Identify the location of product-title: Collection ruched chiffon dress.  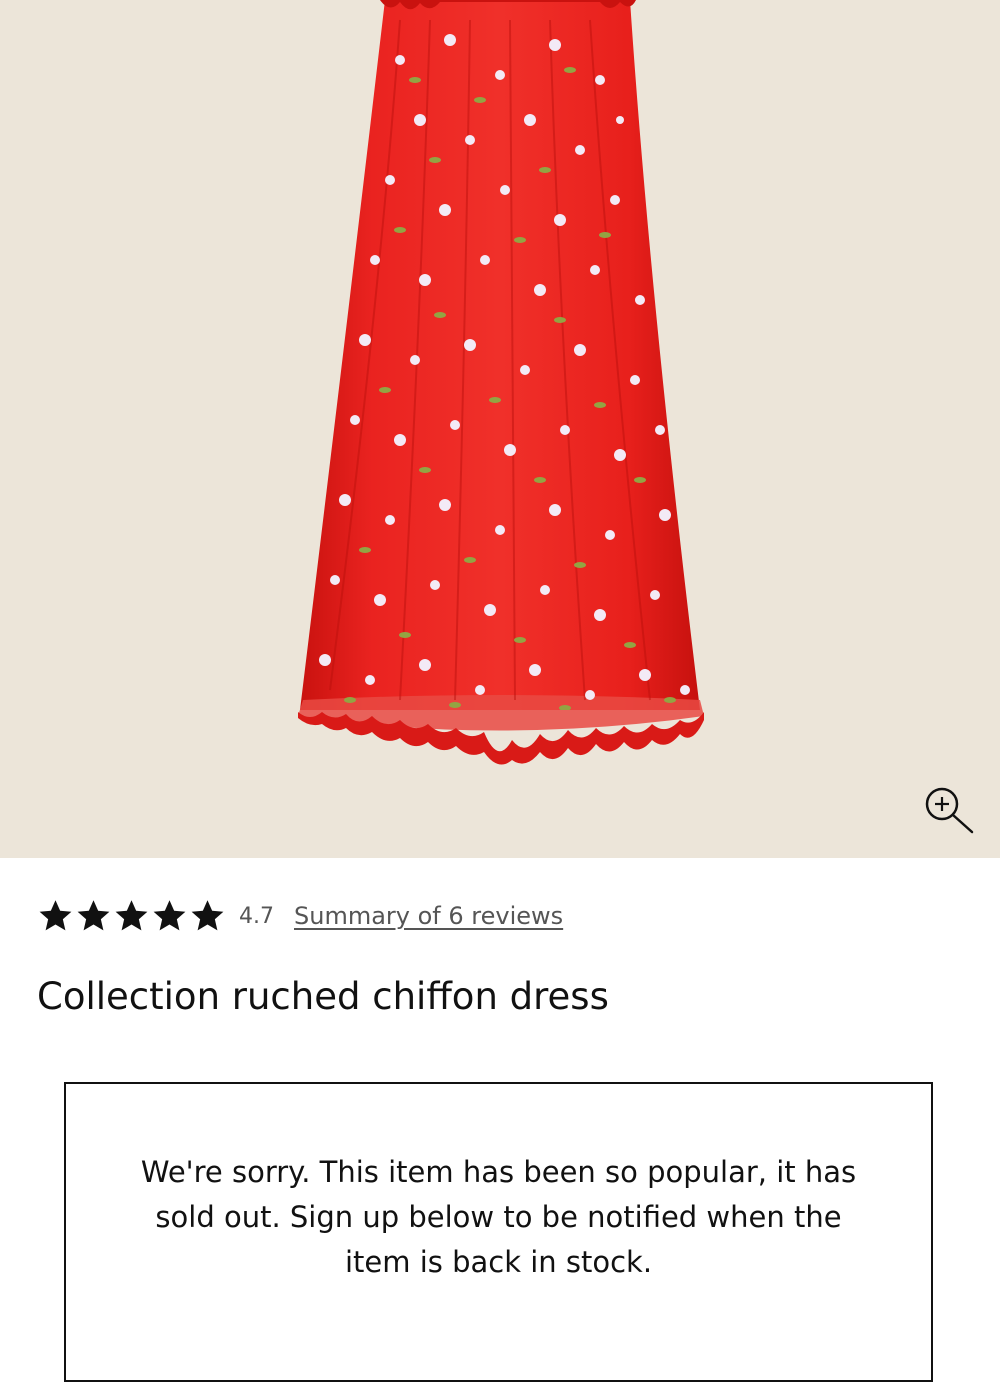
(323, 996).